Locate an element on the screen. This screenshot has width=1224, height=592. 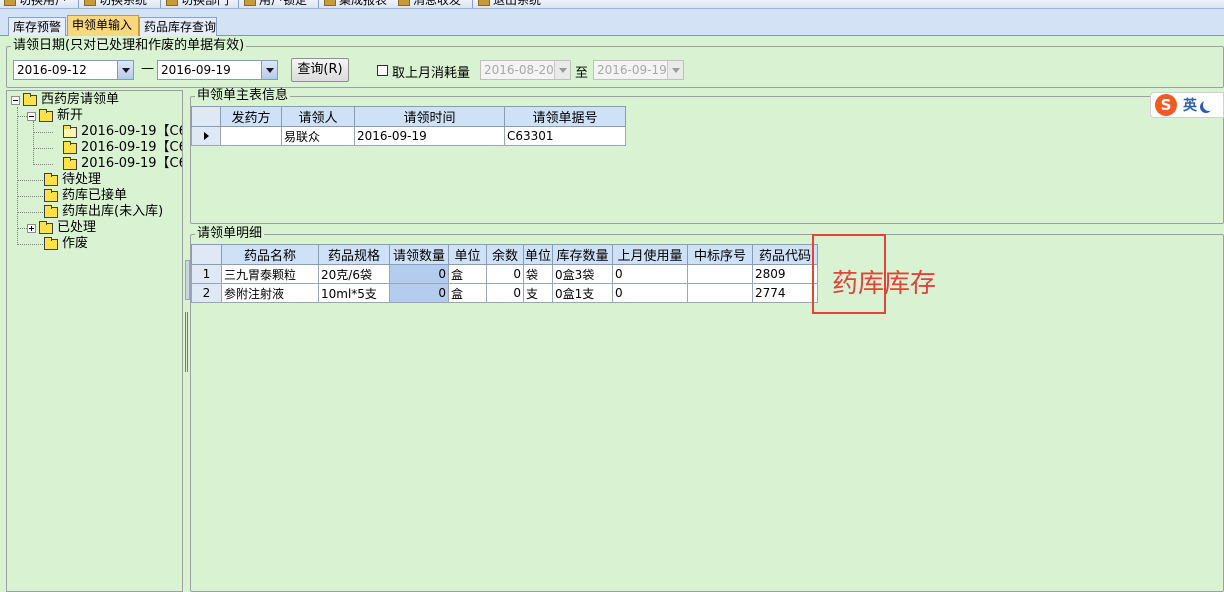
col-request-qty: 请领数量 is located at coordinates (419, 254).